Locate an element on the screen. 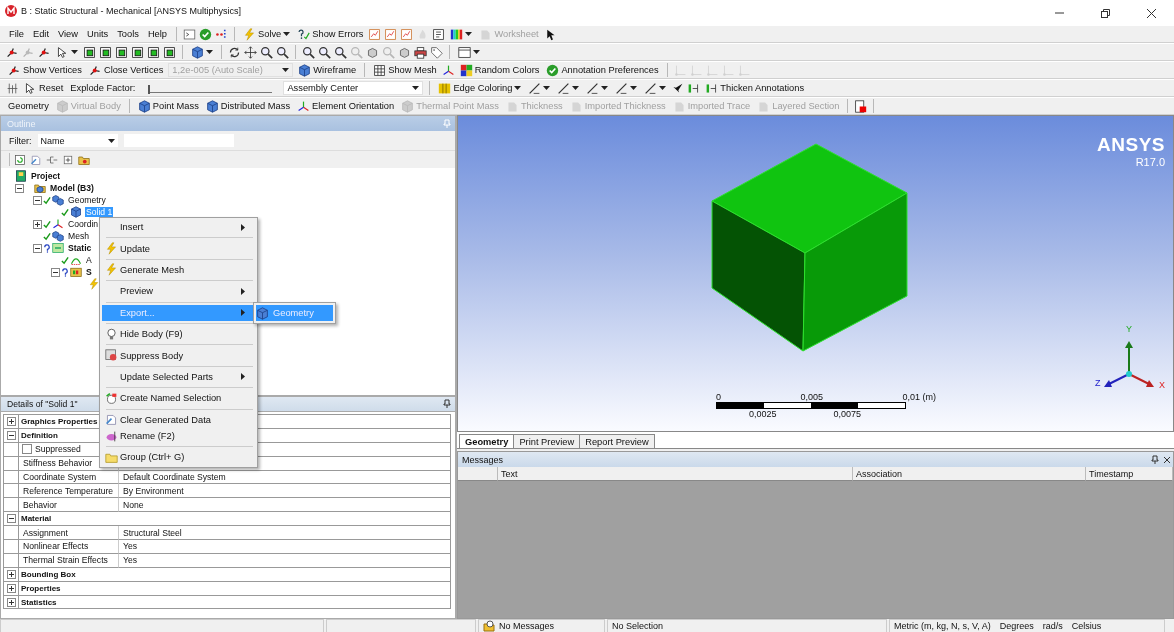 This screenshot has height=632, width=1174. menu-item: Rename (F2) is located at coordinates (178, 436).